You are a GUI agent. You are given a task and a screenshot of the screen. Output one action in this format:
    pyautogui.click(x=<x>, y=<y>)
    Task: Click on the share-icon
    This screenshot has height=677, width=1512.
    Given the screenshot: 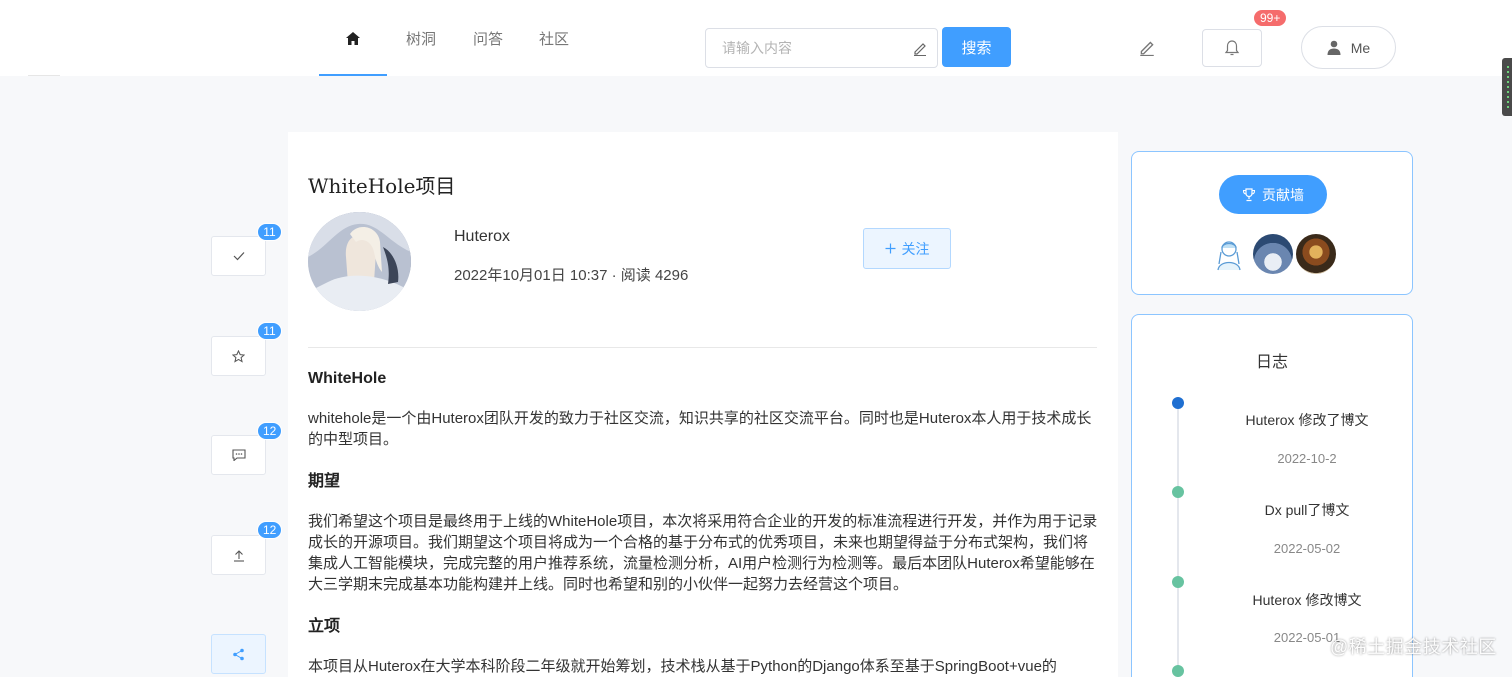 What is the action you would take?
    pyautogui.click(x=238, y=654)
    